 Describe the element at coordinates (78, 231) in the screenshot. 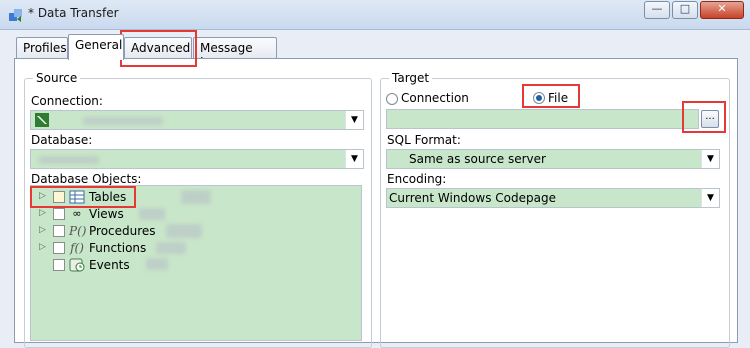

I see `procedure-icon: P()` at that location.